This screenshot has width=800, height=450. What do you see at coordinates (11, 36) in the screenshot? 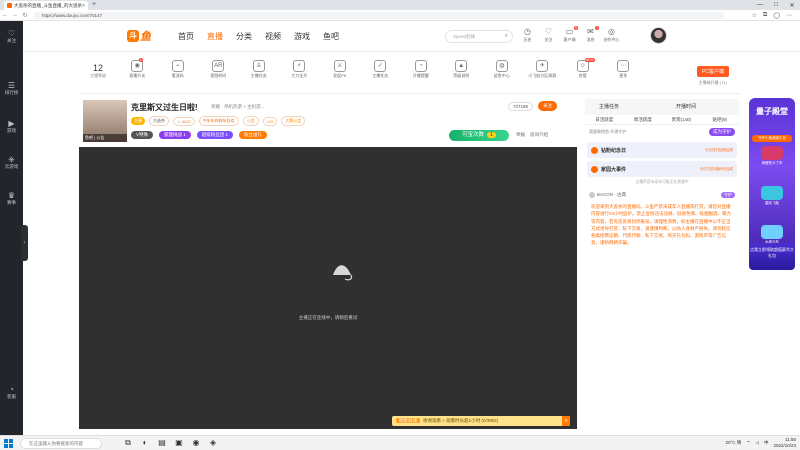
I see `sidebar-item: ♡ 关注` at bounding box center [11, 36].